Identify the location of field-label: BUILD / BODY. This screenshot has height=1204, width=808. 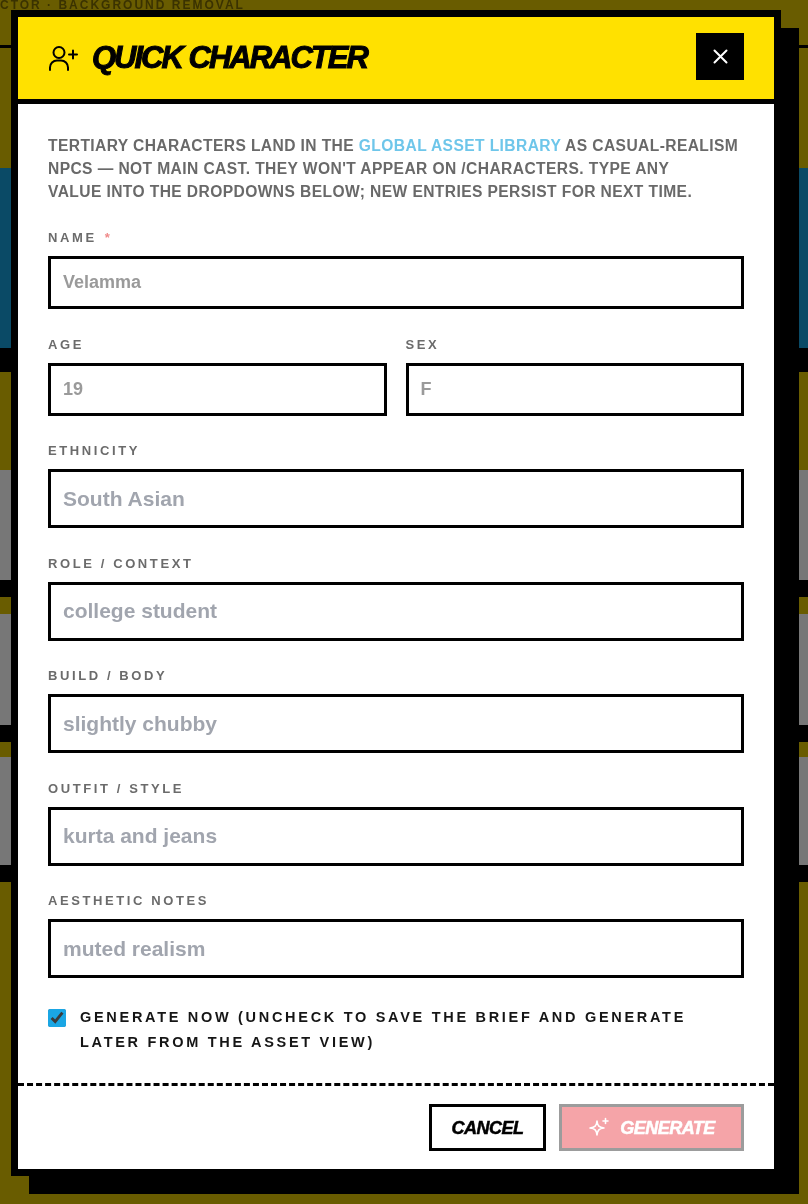
(108, 676).